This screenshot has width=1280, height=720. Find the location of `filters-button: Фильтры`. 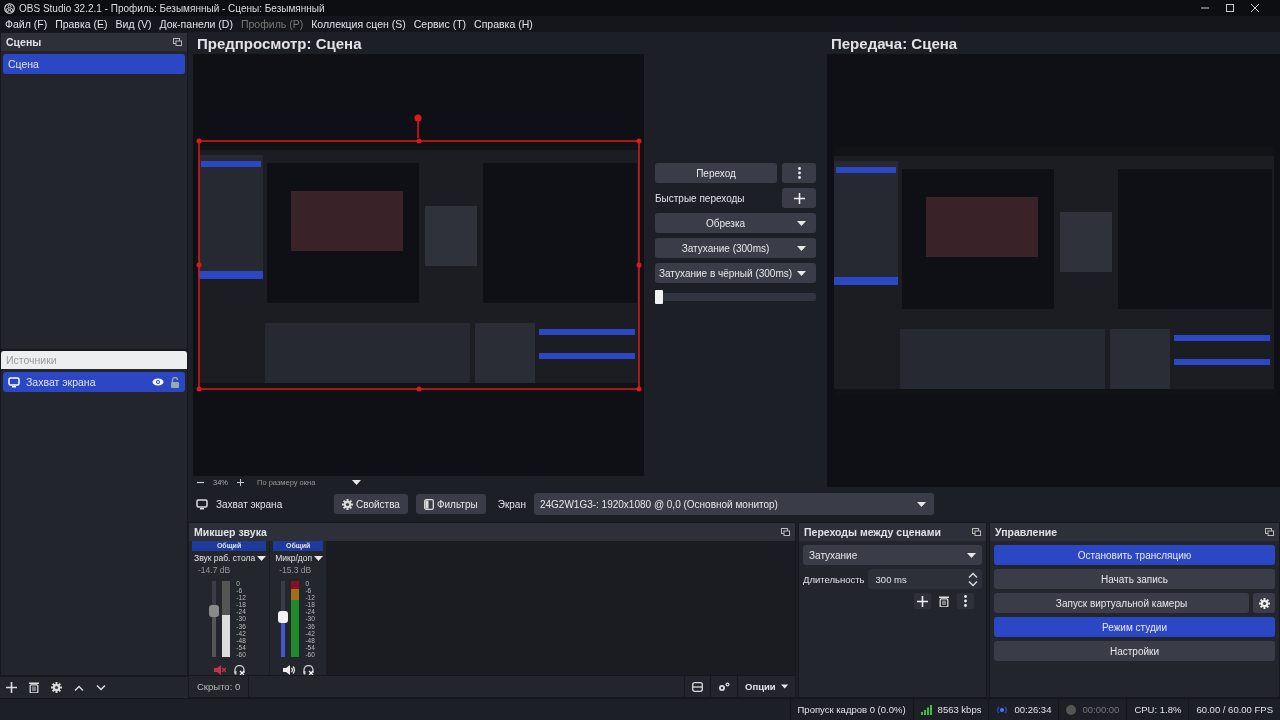

filters-button: Фильтры is located at coordinates (450, 504).